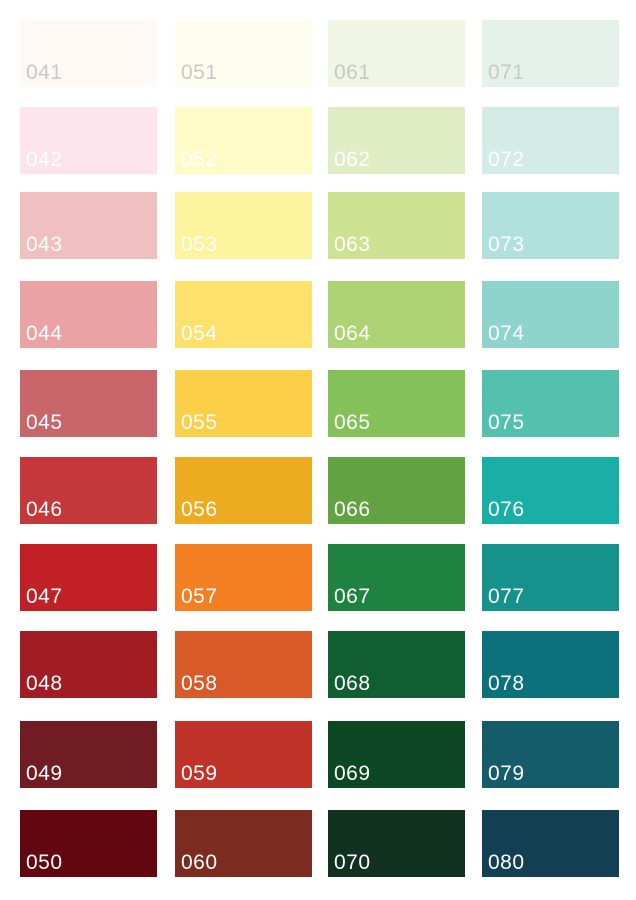 This screenshot has height=900, width=636. What do you see at coordinates (199, 862) in the screenshot?
I see `swatch-code-label: 060` at bounding box center [199, 862].